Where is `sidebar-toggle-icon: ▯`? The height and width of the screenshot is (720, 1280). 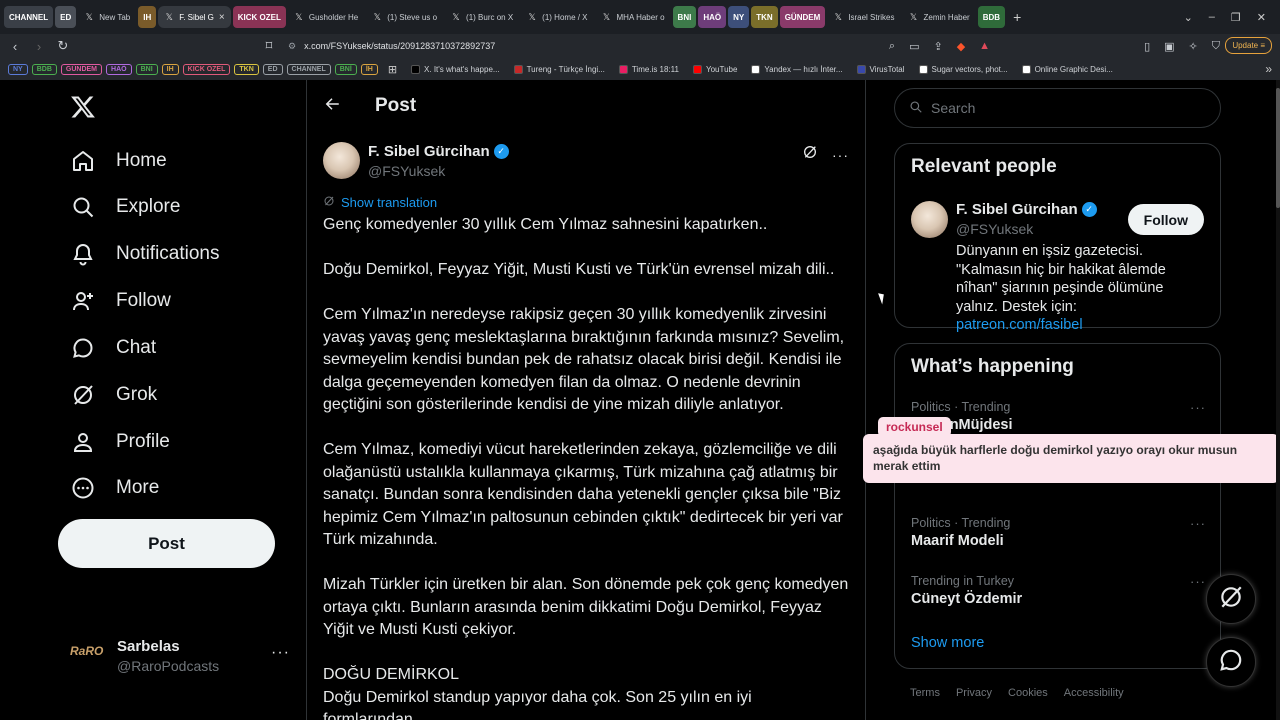 sidebar-toggle-icon: ▯ is located at coordinates (1147, 46).